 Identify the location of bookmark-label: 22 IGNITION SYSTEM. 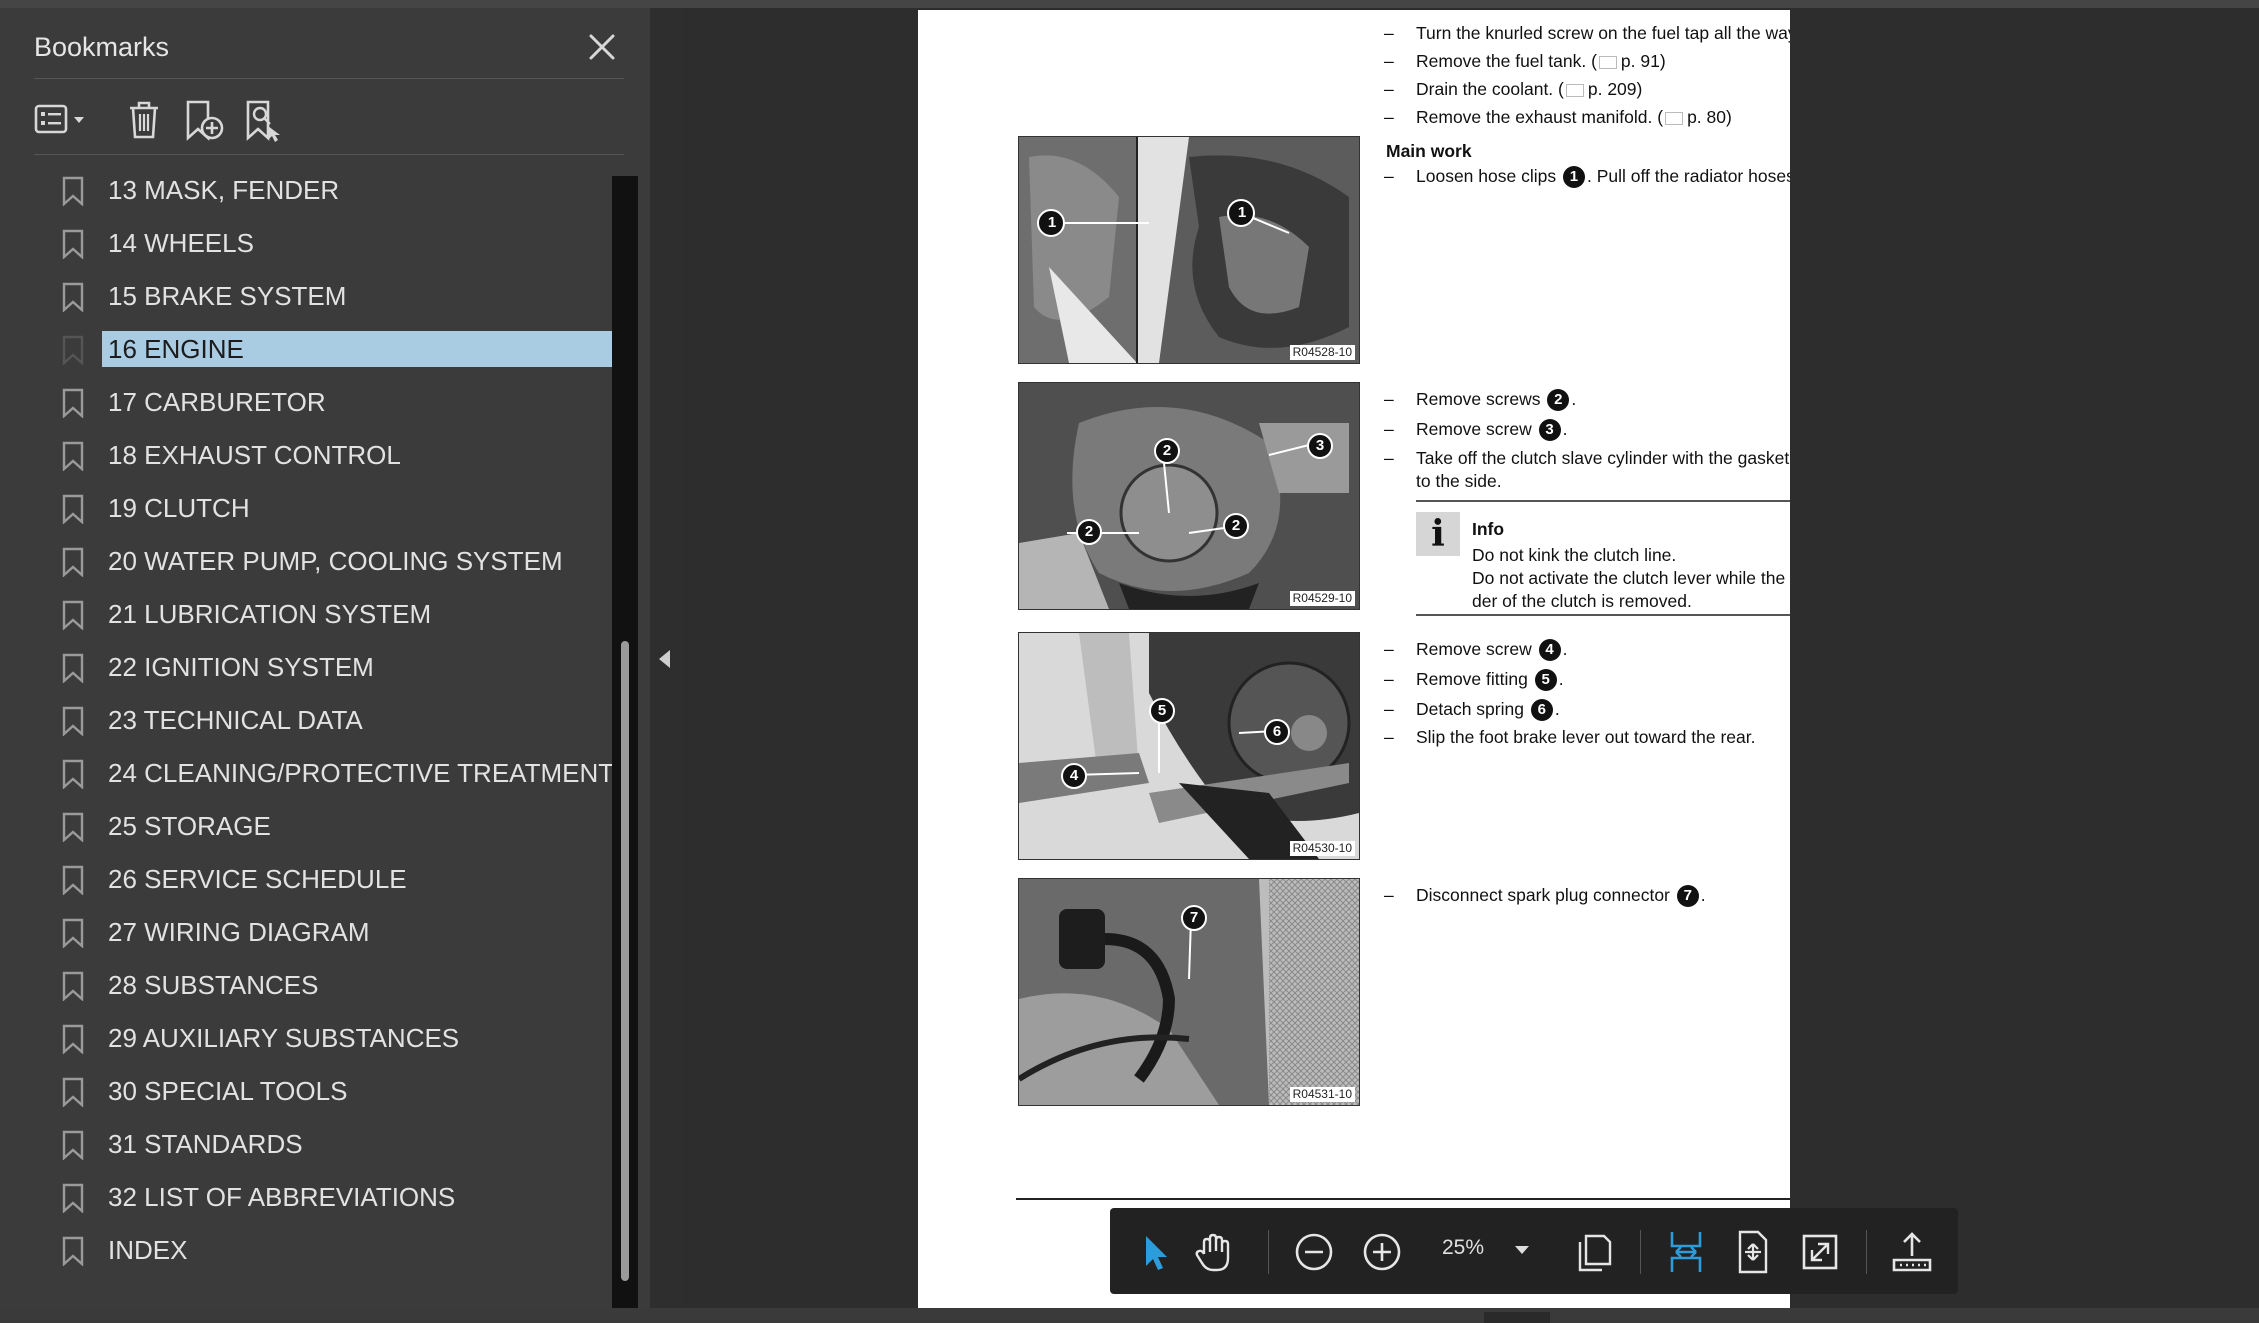
(241, 667).